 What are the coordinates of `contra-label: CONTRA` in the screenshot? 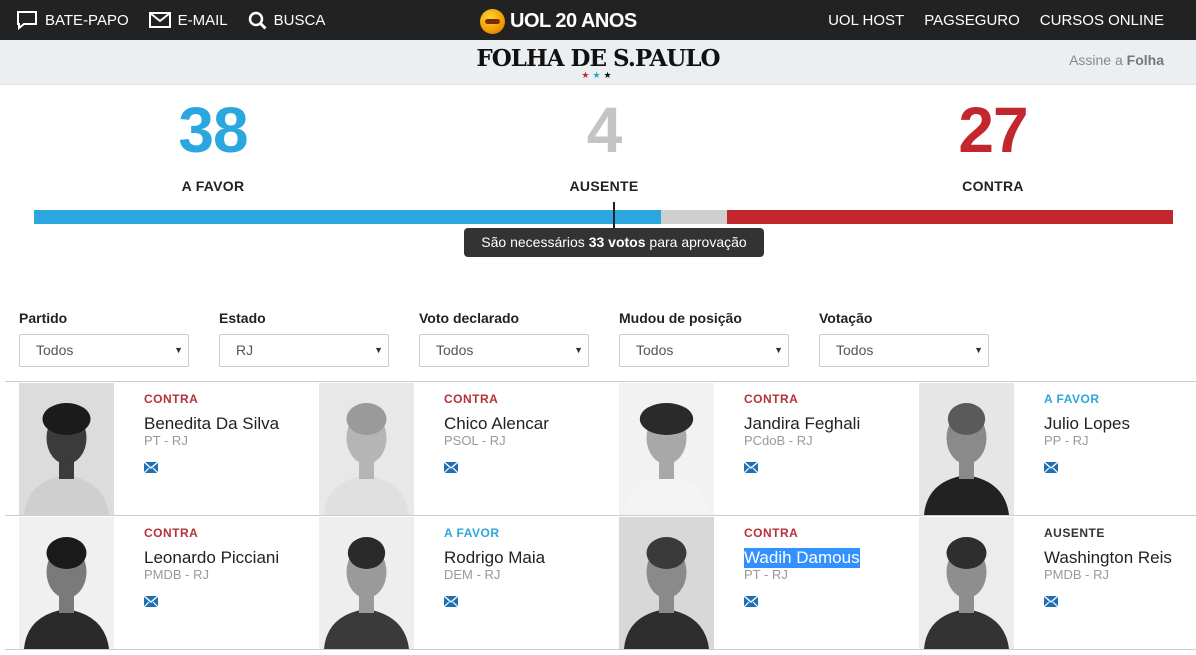 It's located at (993, 186).